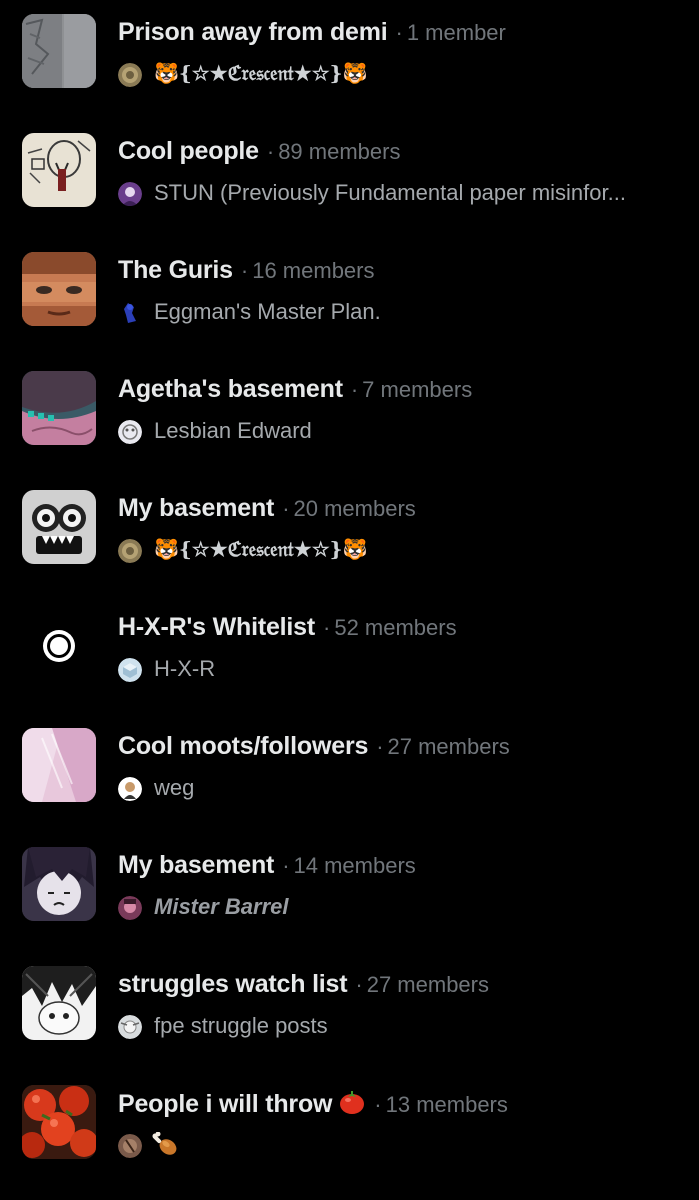  What do you see at coordinates (349, 526) in the screenshot?
I see `list-item: My basement · 20 members 🐯{☆★ℭ𝔯𝔢𝔰𝔠𝔢𝔫𝔱★☆}🐯` at bounding box center [349, 526].